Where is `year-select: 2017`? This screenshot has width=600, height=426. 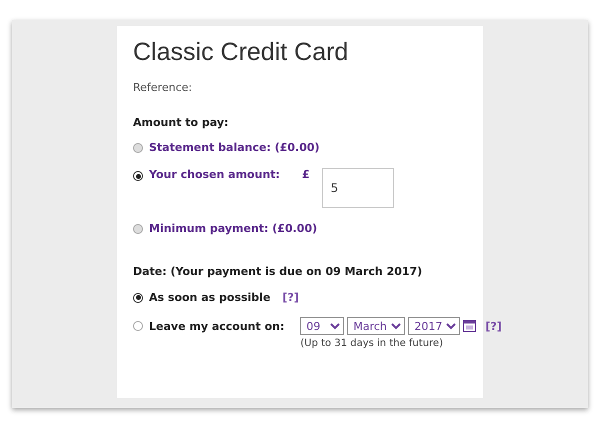
year-select: 2017 is located at coordinates (434, 326).